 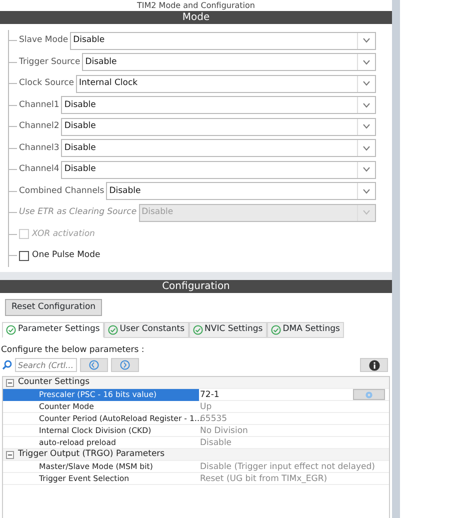 I want to click on field-label: Channel1, so click(x=39, y=105).